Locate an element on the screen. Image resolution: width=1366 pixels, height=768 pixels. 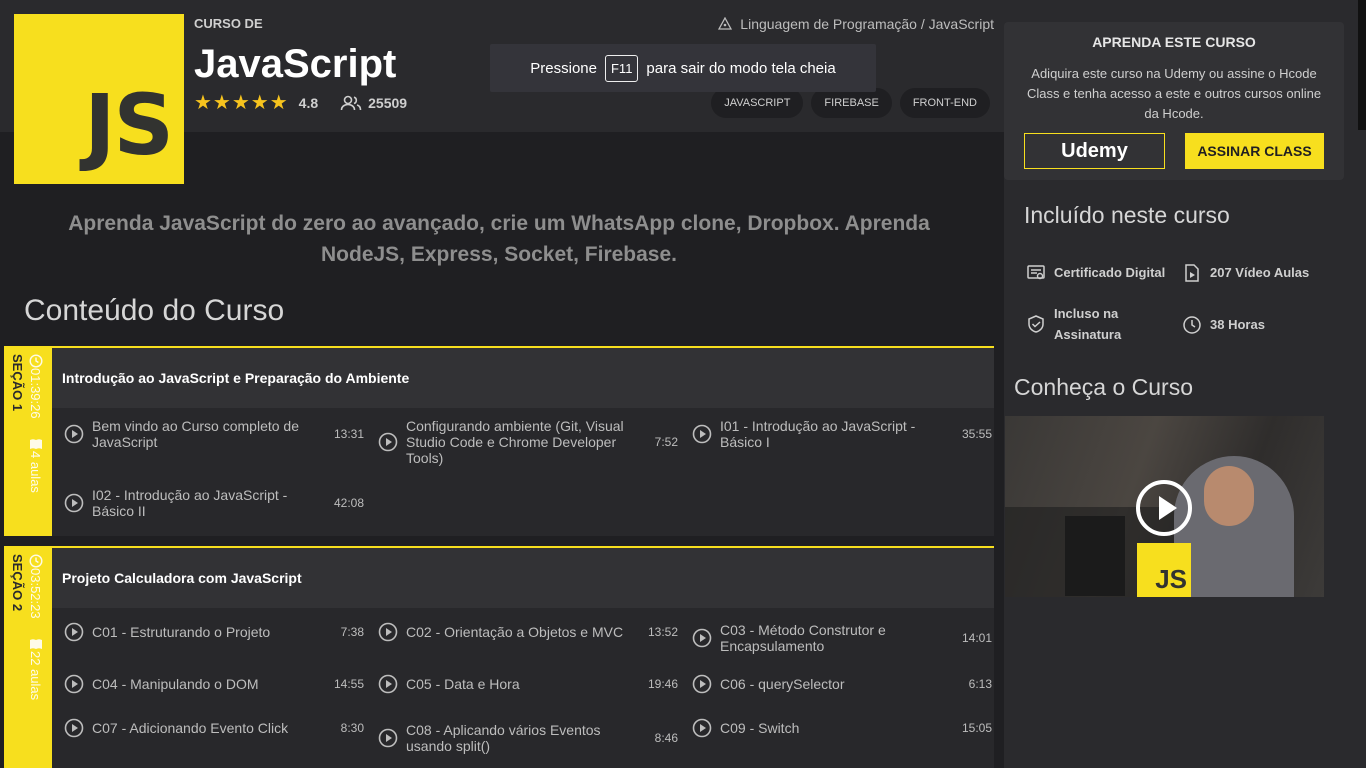
lesson-title: C05 - Data e Hora is located at coordinates (463, 684).